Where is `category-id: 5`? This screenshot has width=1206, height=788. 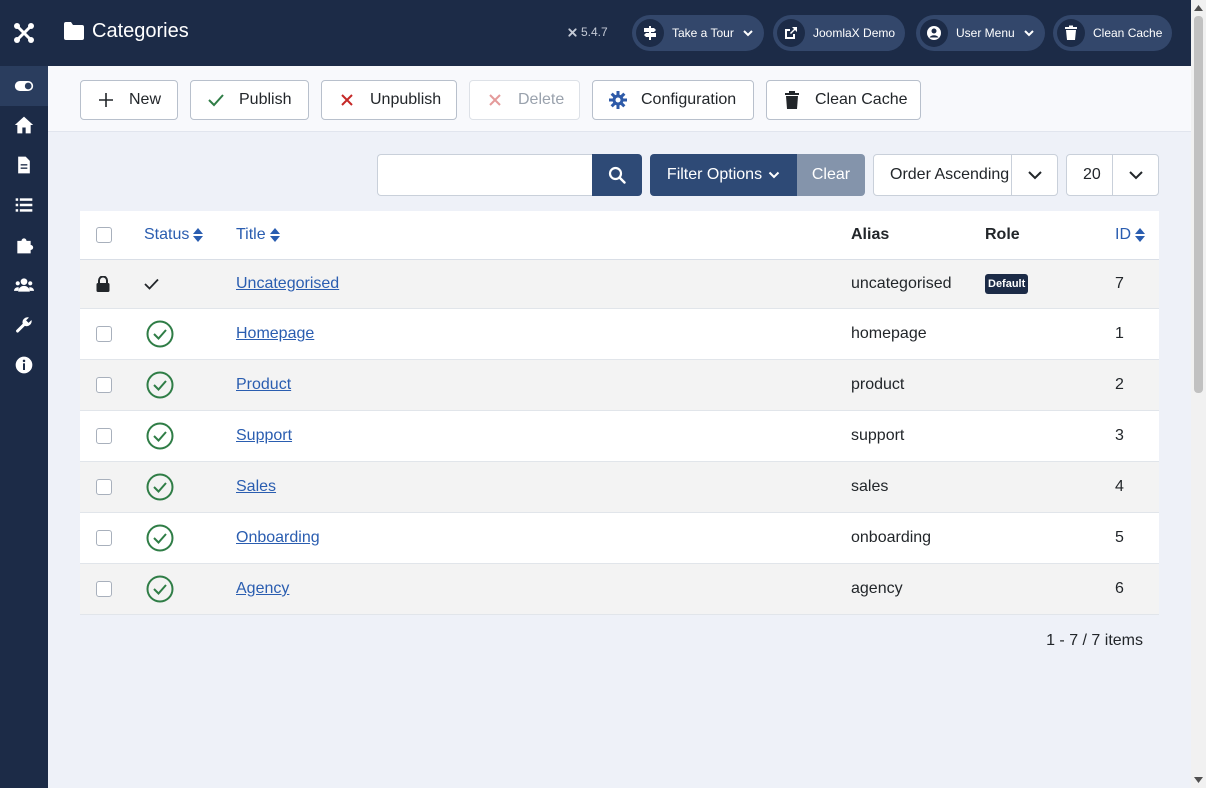
category-id: 5 is located at coordinates (1119, 537).